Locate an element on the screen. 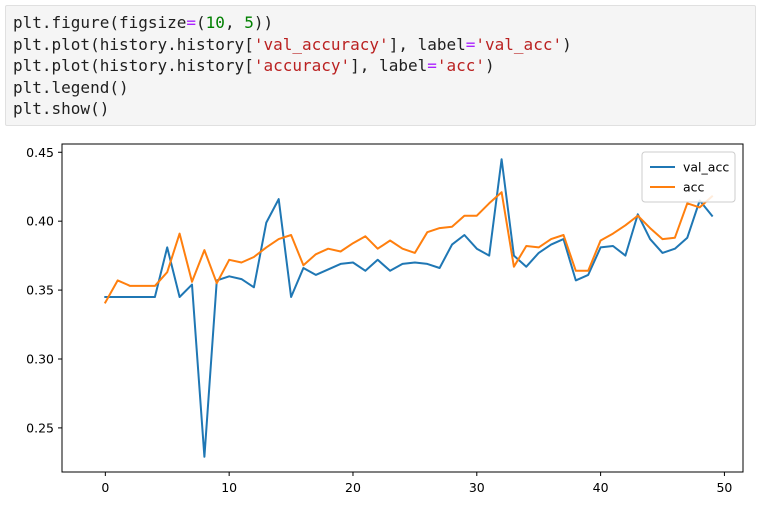  code-token: , is located at coordinates (234, 22).